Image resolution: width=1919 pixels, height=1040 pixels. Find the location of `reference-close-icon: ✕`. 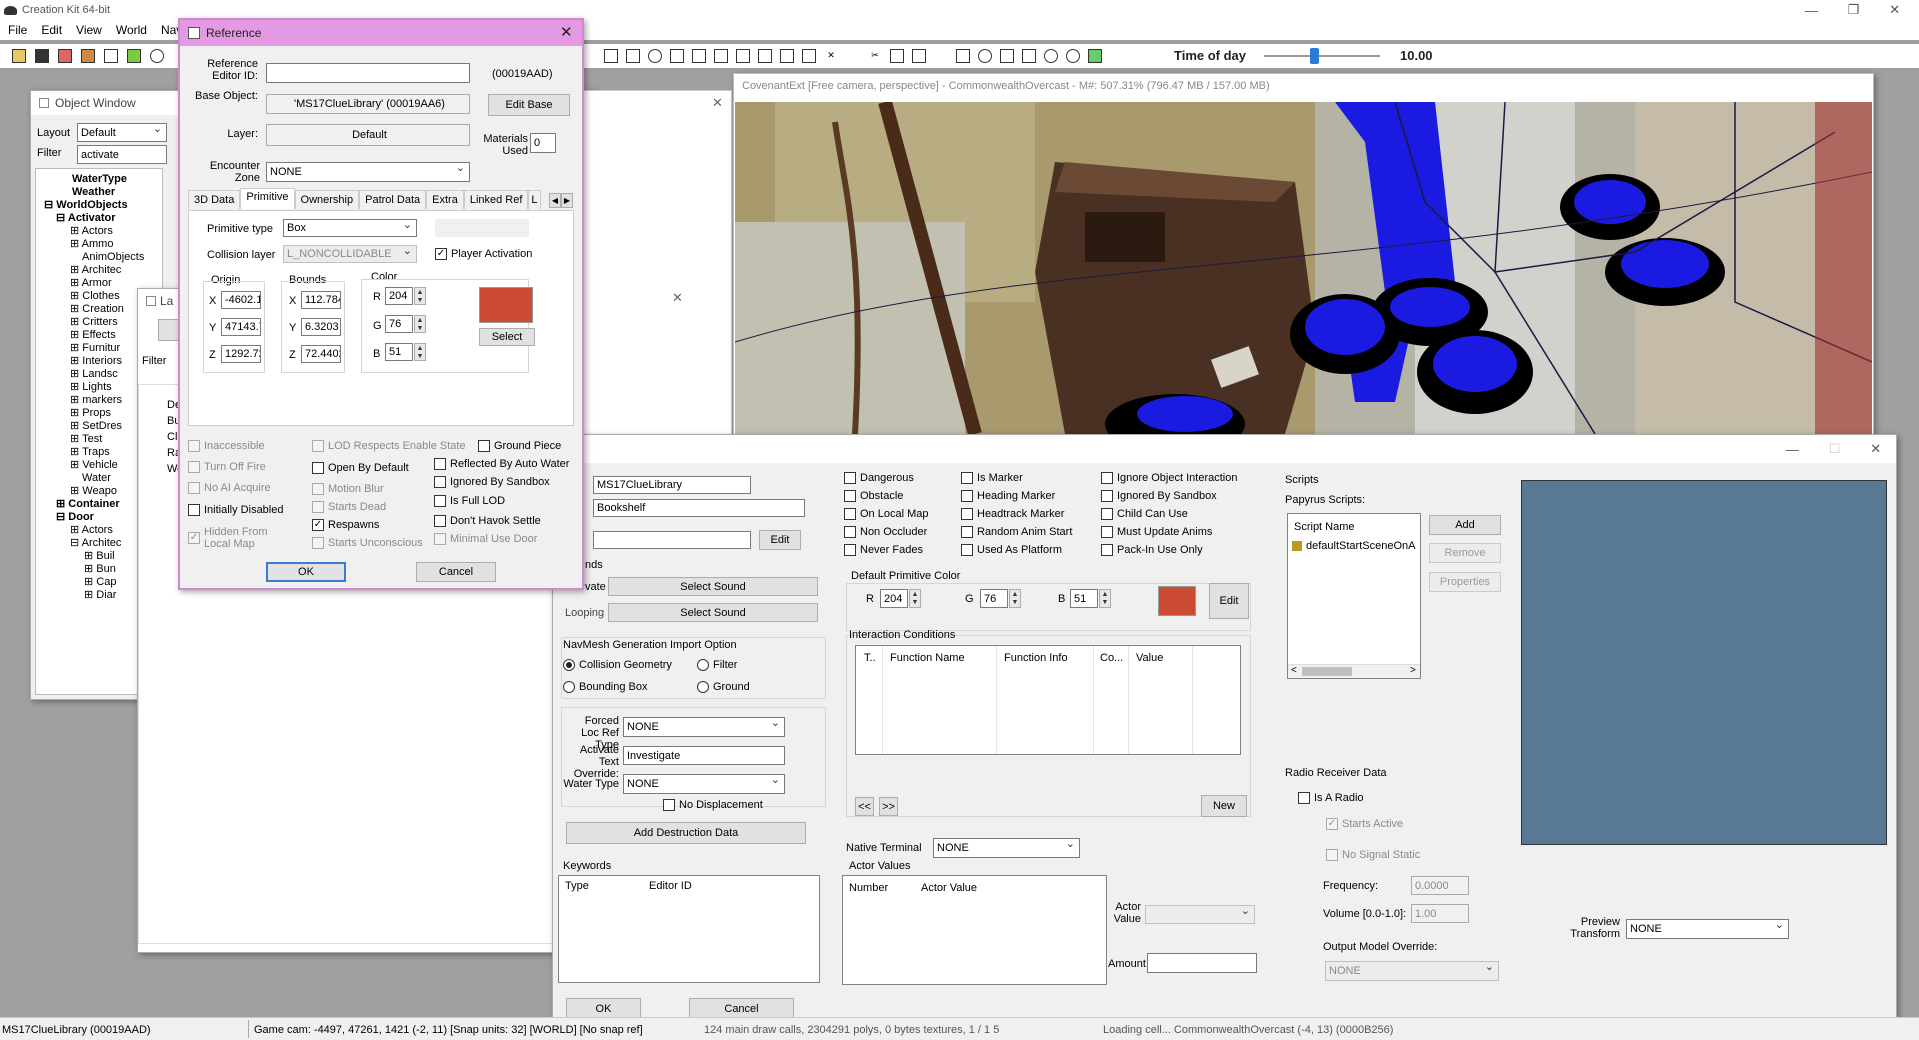

reference-close-icon: ✕ is located at coordinates (566, 32).